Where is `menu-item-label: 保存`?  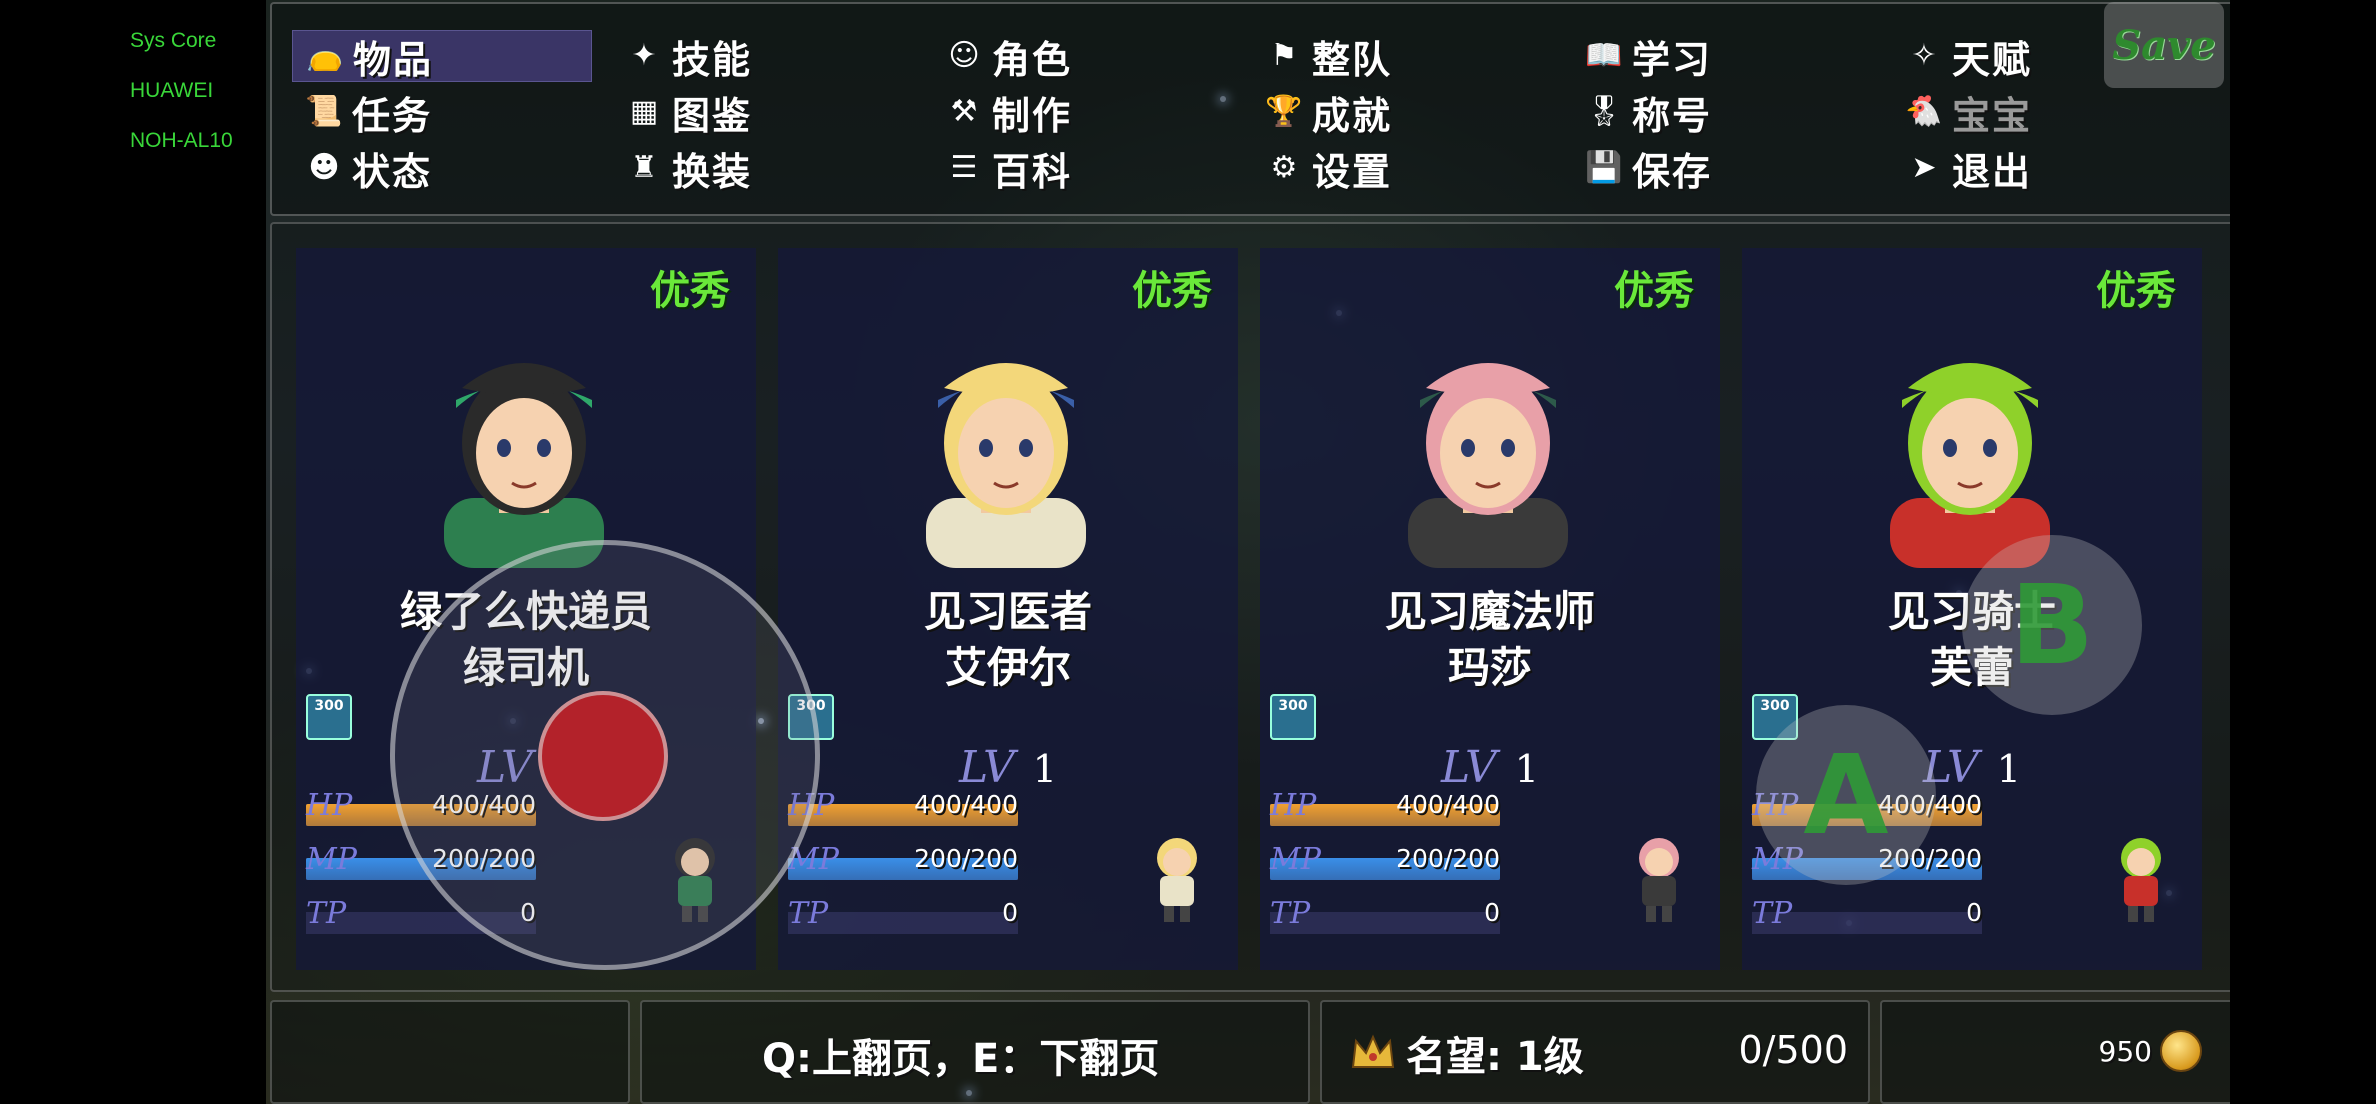
menu-item-label: 保存 is located at coordinates (1672, 171).